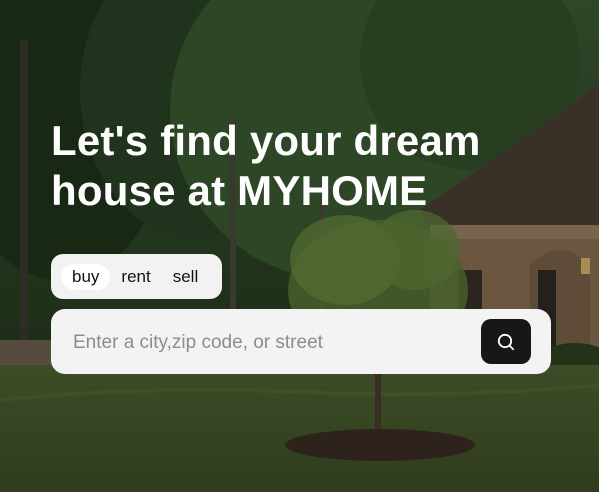 Image resolution: width=599 pixels, height=492 pixels. I want to click on tab-sell: sell, so click(186, 277).